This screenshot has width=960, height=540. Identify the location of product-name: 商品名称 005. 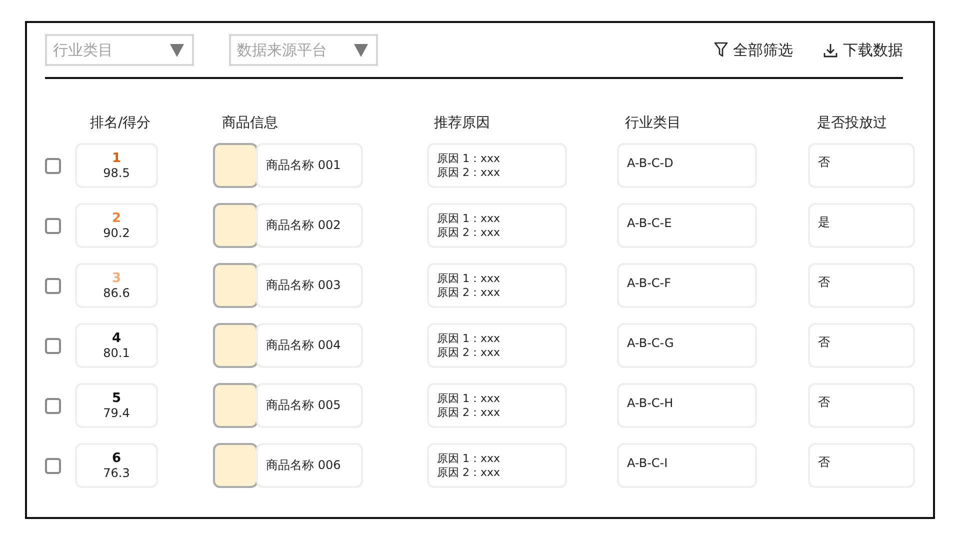
(303, 405).